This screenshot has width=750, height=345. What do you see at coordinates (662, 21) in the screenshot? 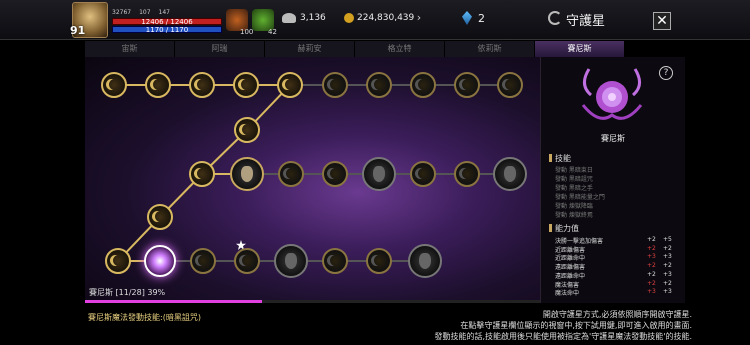
I see `close-button: ✕` at bounding box center [662, 21].